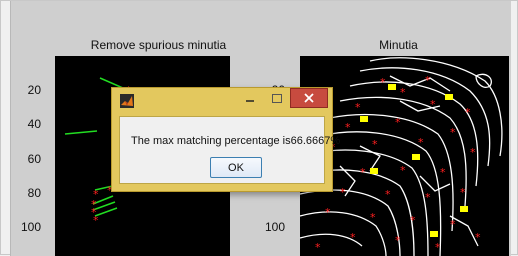  I want to click on left-axes-title: Remove spurious minutia, so click(158, 45).